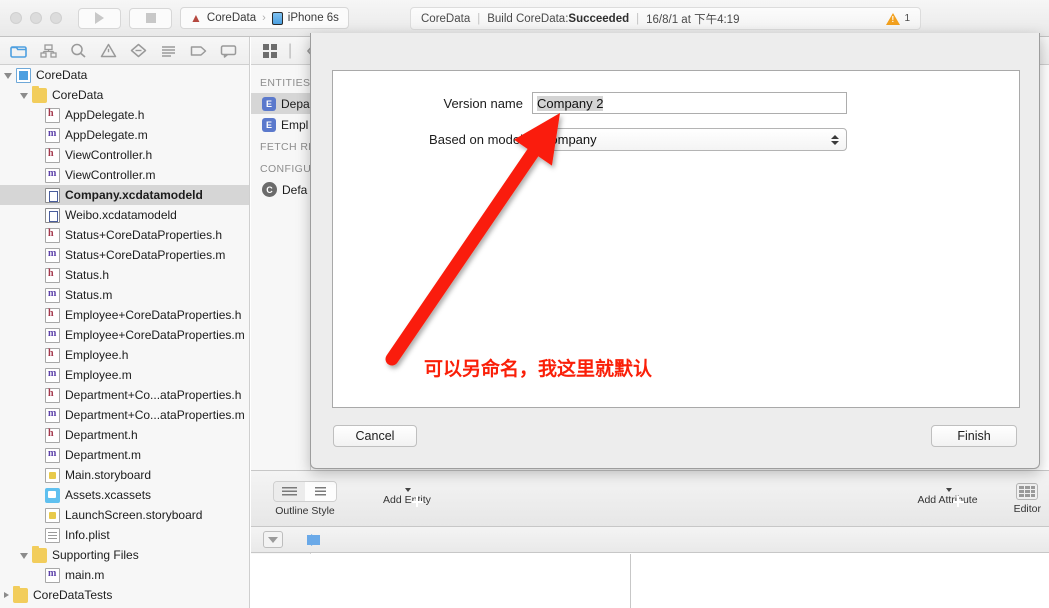 The image size is (1049, 608). I want to click on xcassets-icon, so click(52, 495).